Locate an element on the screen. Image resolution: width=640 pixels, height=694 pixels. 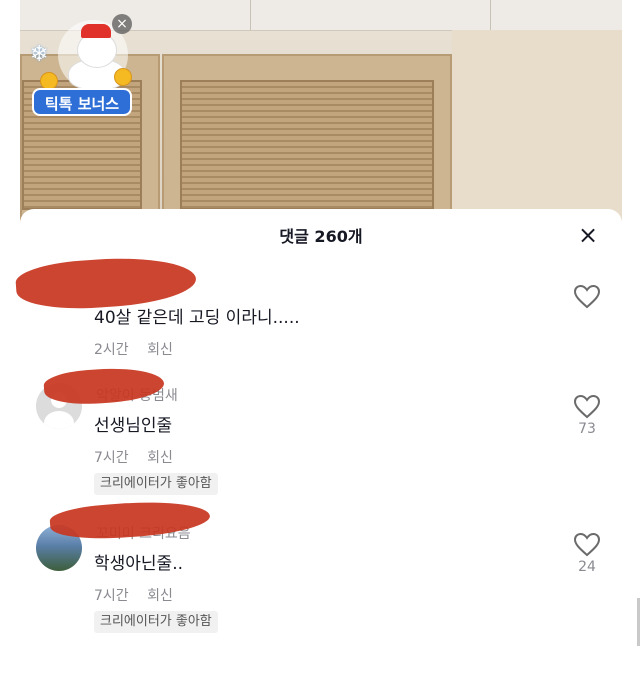
bonus-close-button: × is located at coordinates (122, 24).